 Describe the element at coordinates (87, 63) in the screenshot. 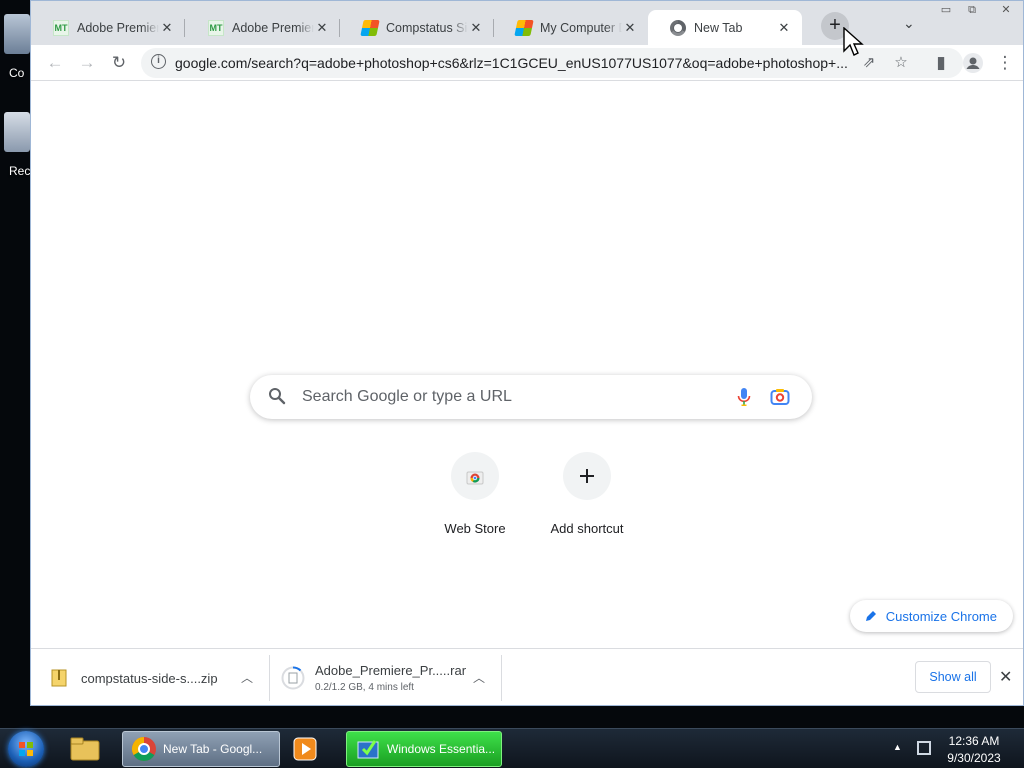

I see `forward-arrow-icon: →` at that location.